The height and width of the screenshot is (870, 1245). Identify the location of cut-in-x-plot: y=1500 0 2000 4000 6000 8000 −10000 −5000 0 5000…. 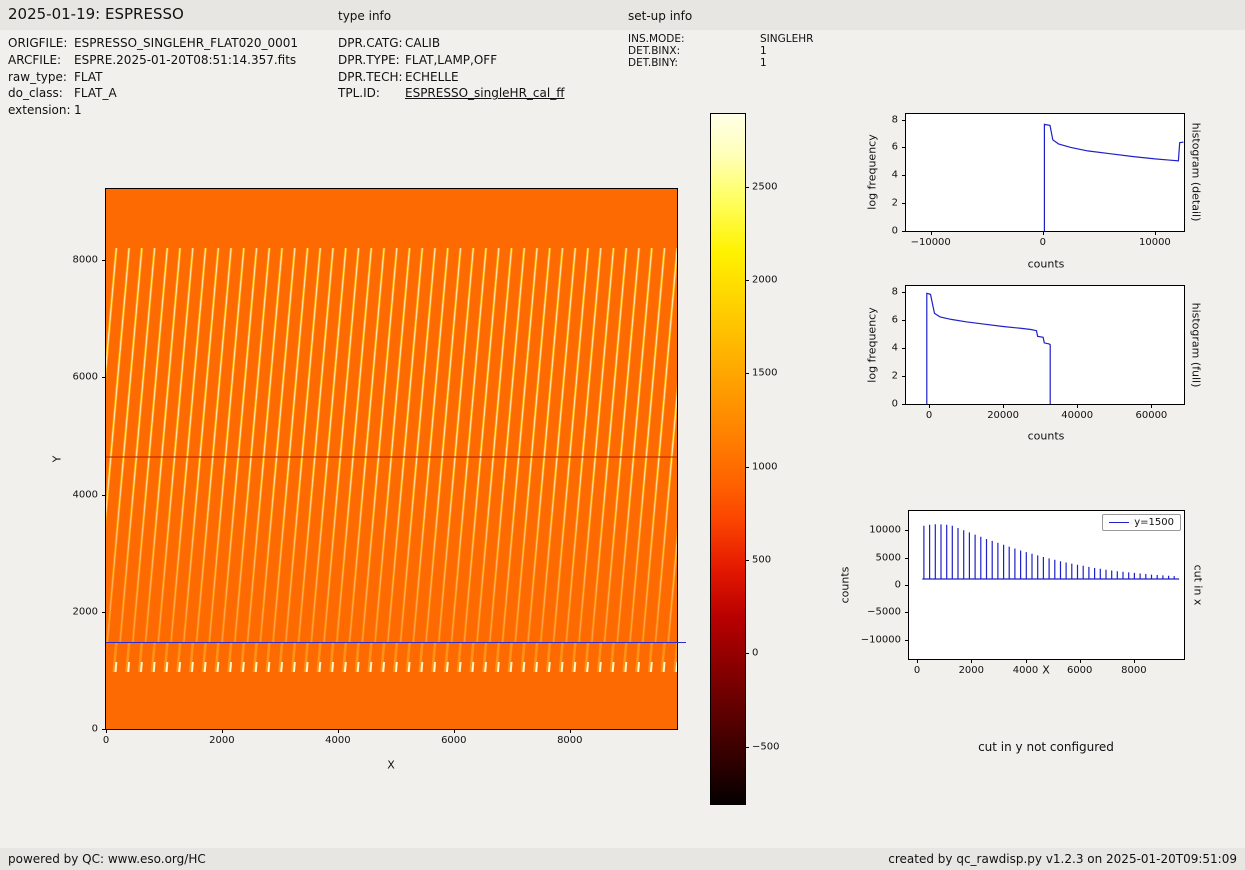
(1023, 593).